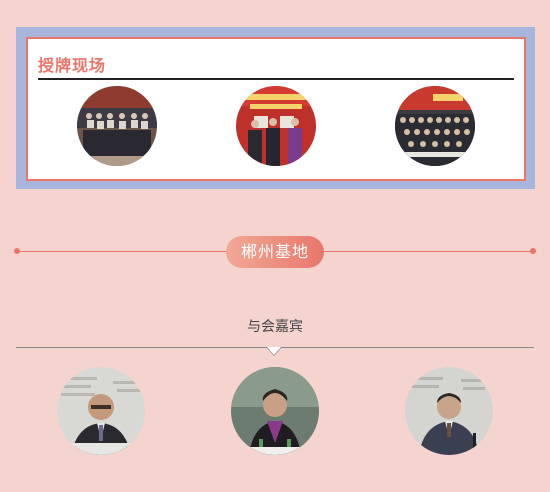 The image size is (550, 492). I want to click on guests-label: 与会嘉宾, so click(275, 327).